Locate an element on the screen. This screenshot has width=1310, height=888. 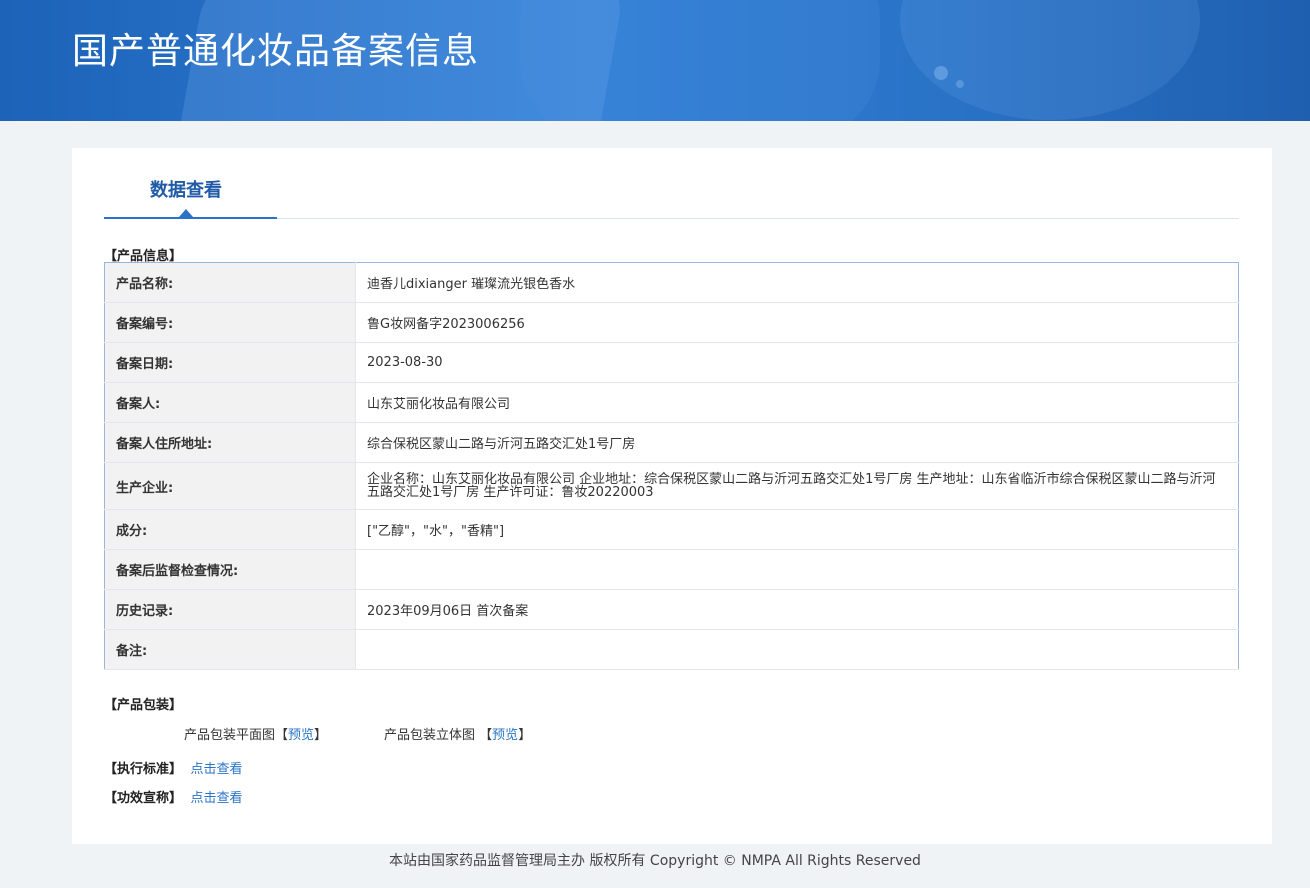
standard-heading: 【执行标准】 点击查看 is located at coordinates (173, 767).